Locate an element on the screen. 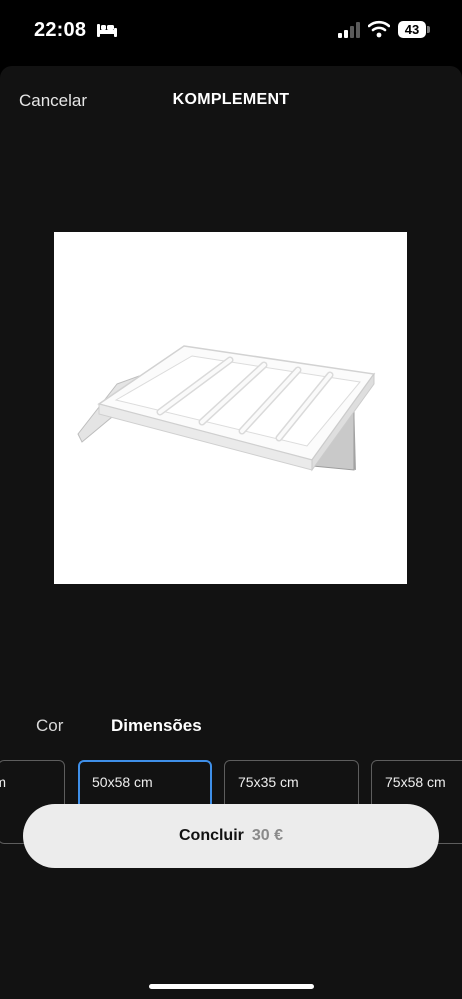 The height and width of the screenshot is (999, 462). pull-out-trouser-hanger-illustration is located at coordinates (226, 408).